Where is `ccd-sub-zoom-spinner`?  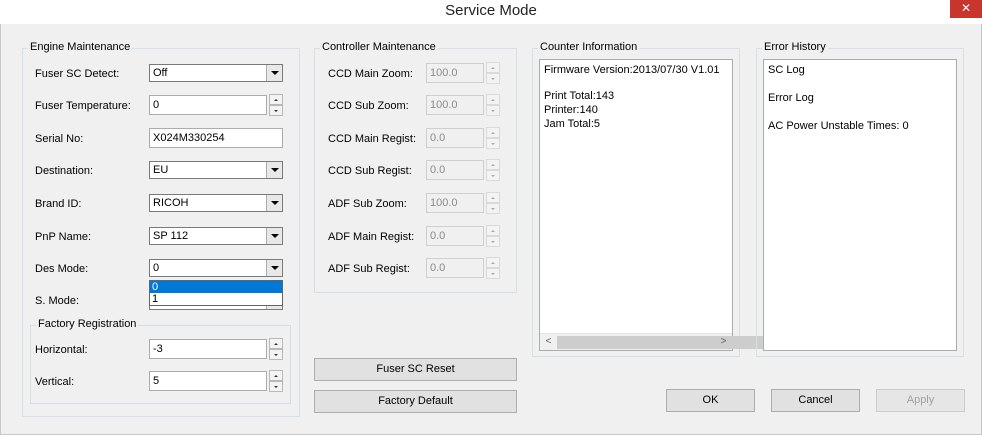
ccd-sub-zoom-spinner is located at coordinates (493, 105).